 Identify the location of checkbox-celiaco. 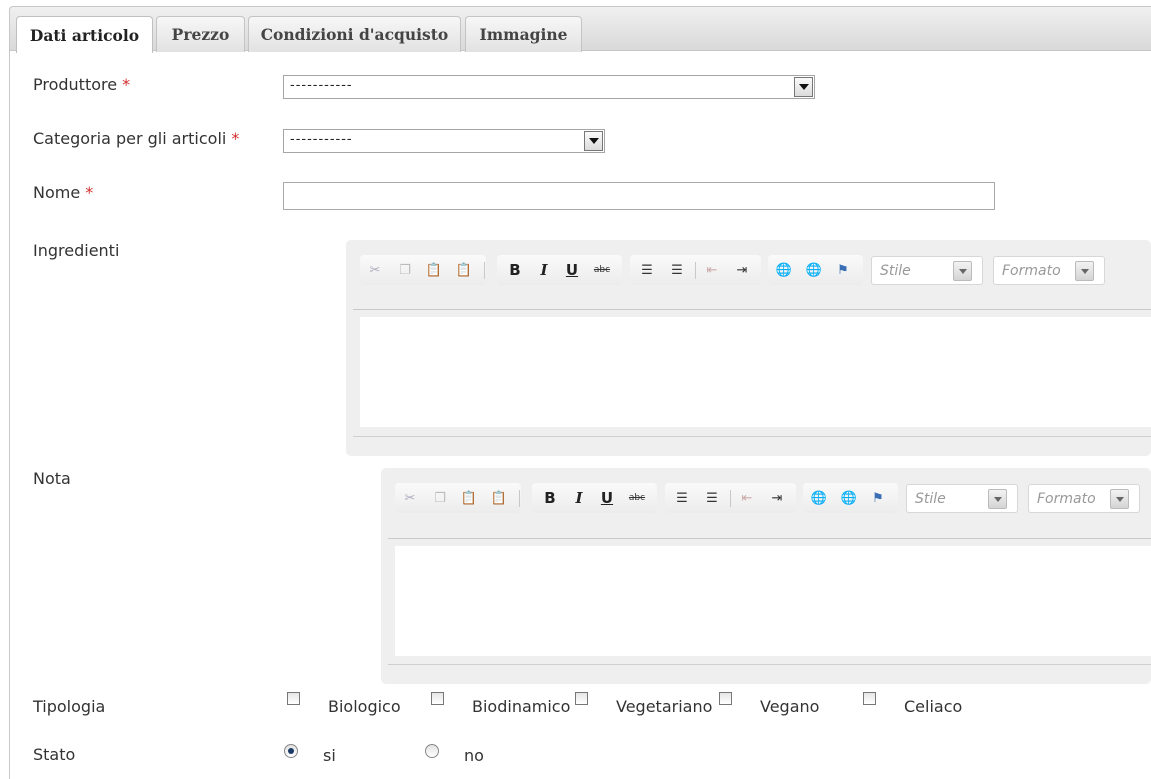
(869, 698).